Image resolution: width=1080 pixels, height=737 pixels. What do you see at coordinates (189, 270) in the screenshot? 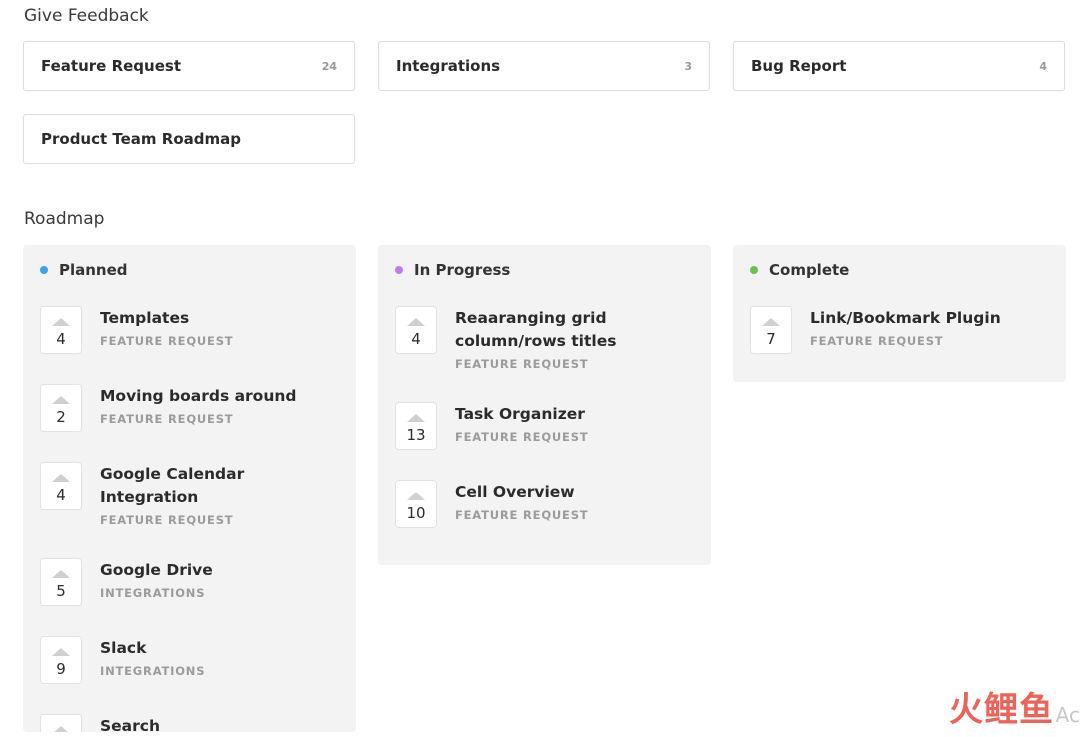
I see `column-header: Planned` at bounding box center [189, 270].